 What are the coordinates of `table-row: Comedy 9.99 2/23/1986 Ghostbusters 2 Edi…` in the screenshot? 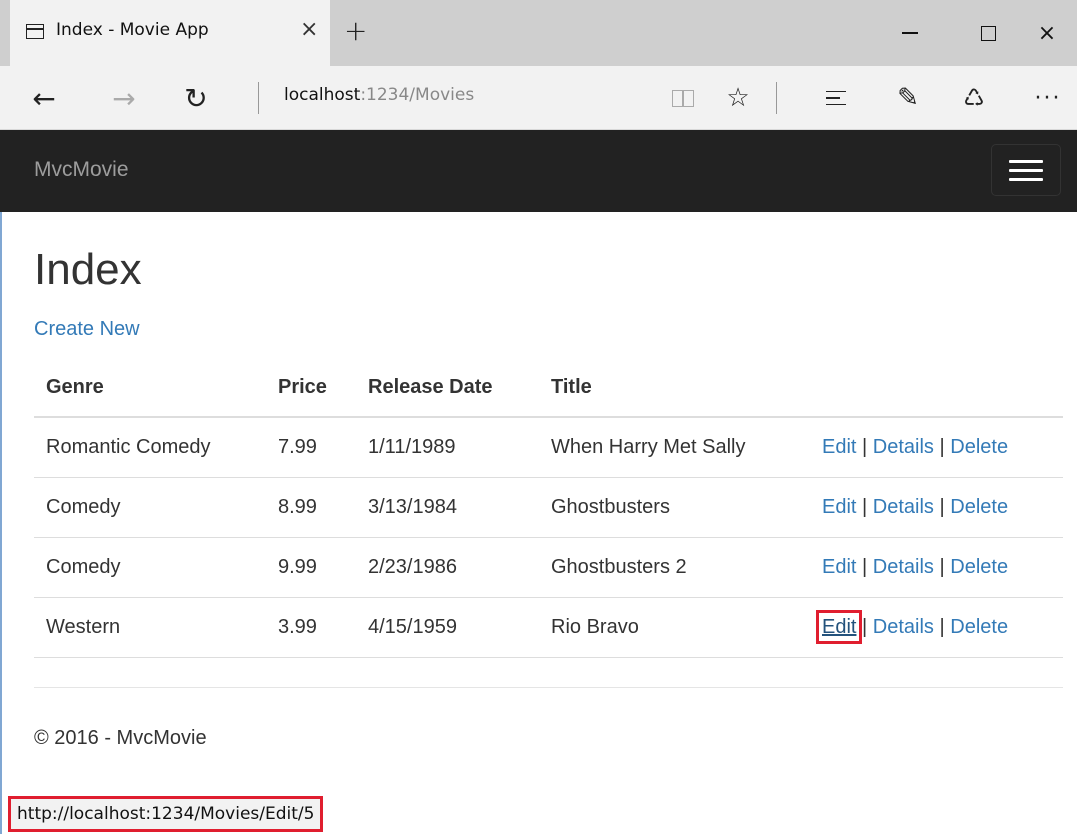 It's located at (548, 567).